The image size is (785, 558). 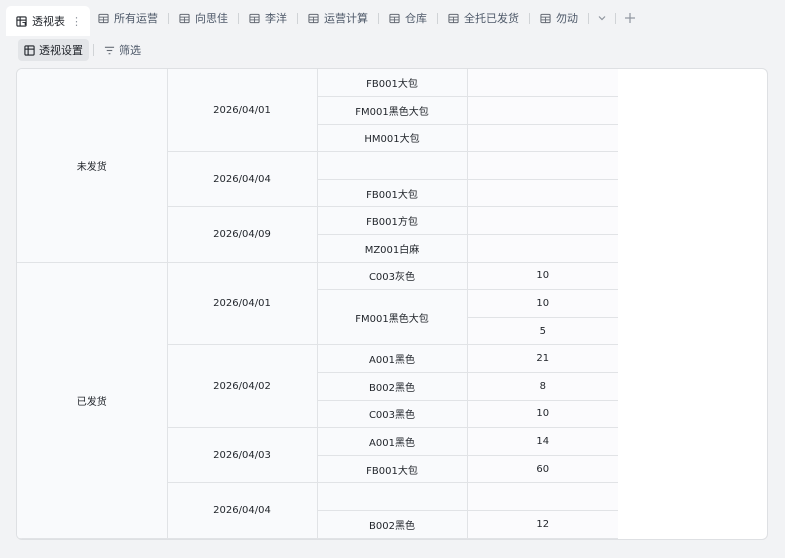 I want to click on view-tab-bar: 透视表 ⋮ 所有运营 向思佳 李洋 运营计算 仓库 全托已发货 勿动, so click(x=392, y=18).